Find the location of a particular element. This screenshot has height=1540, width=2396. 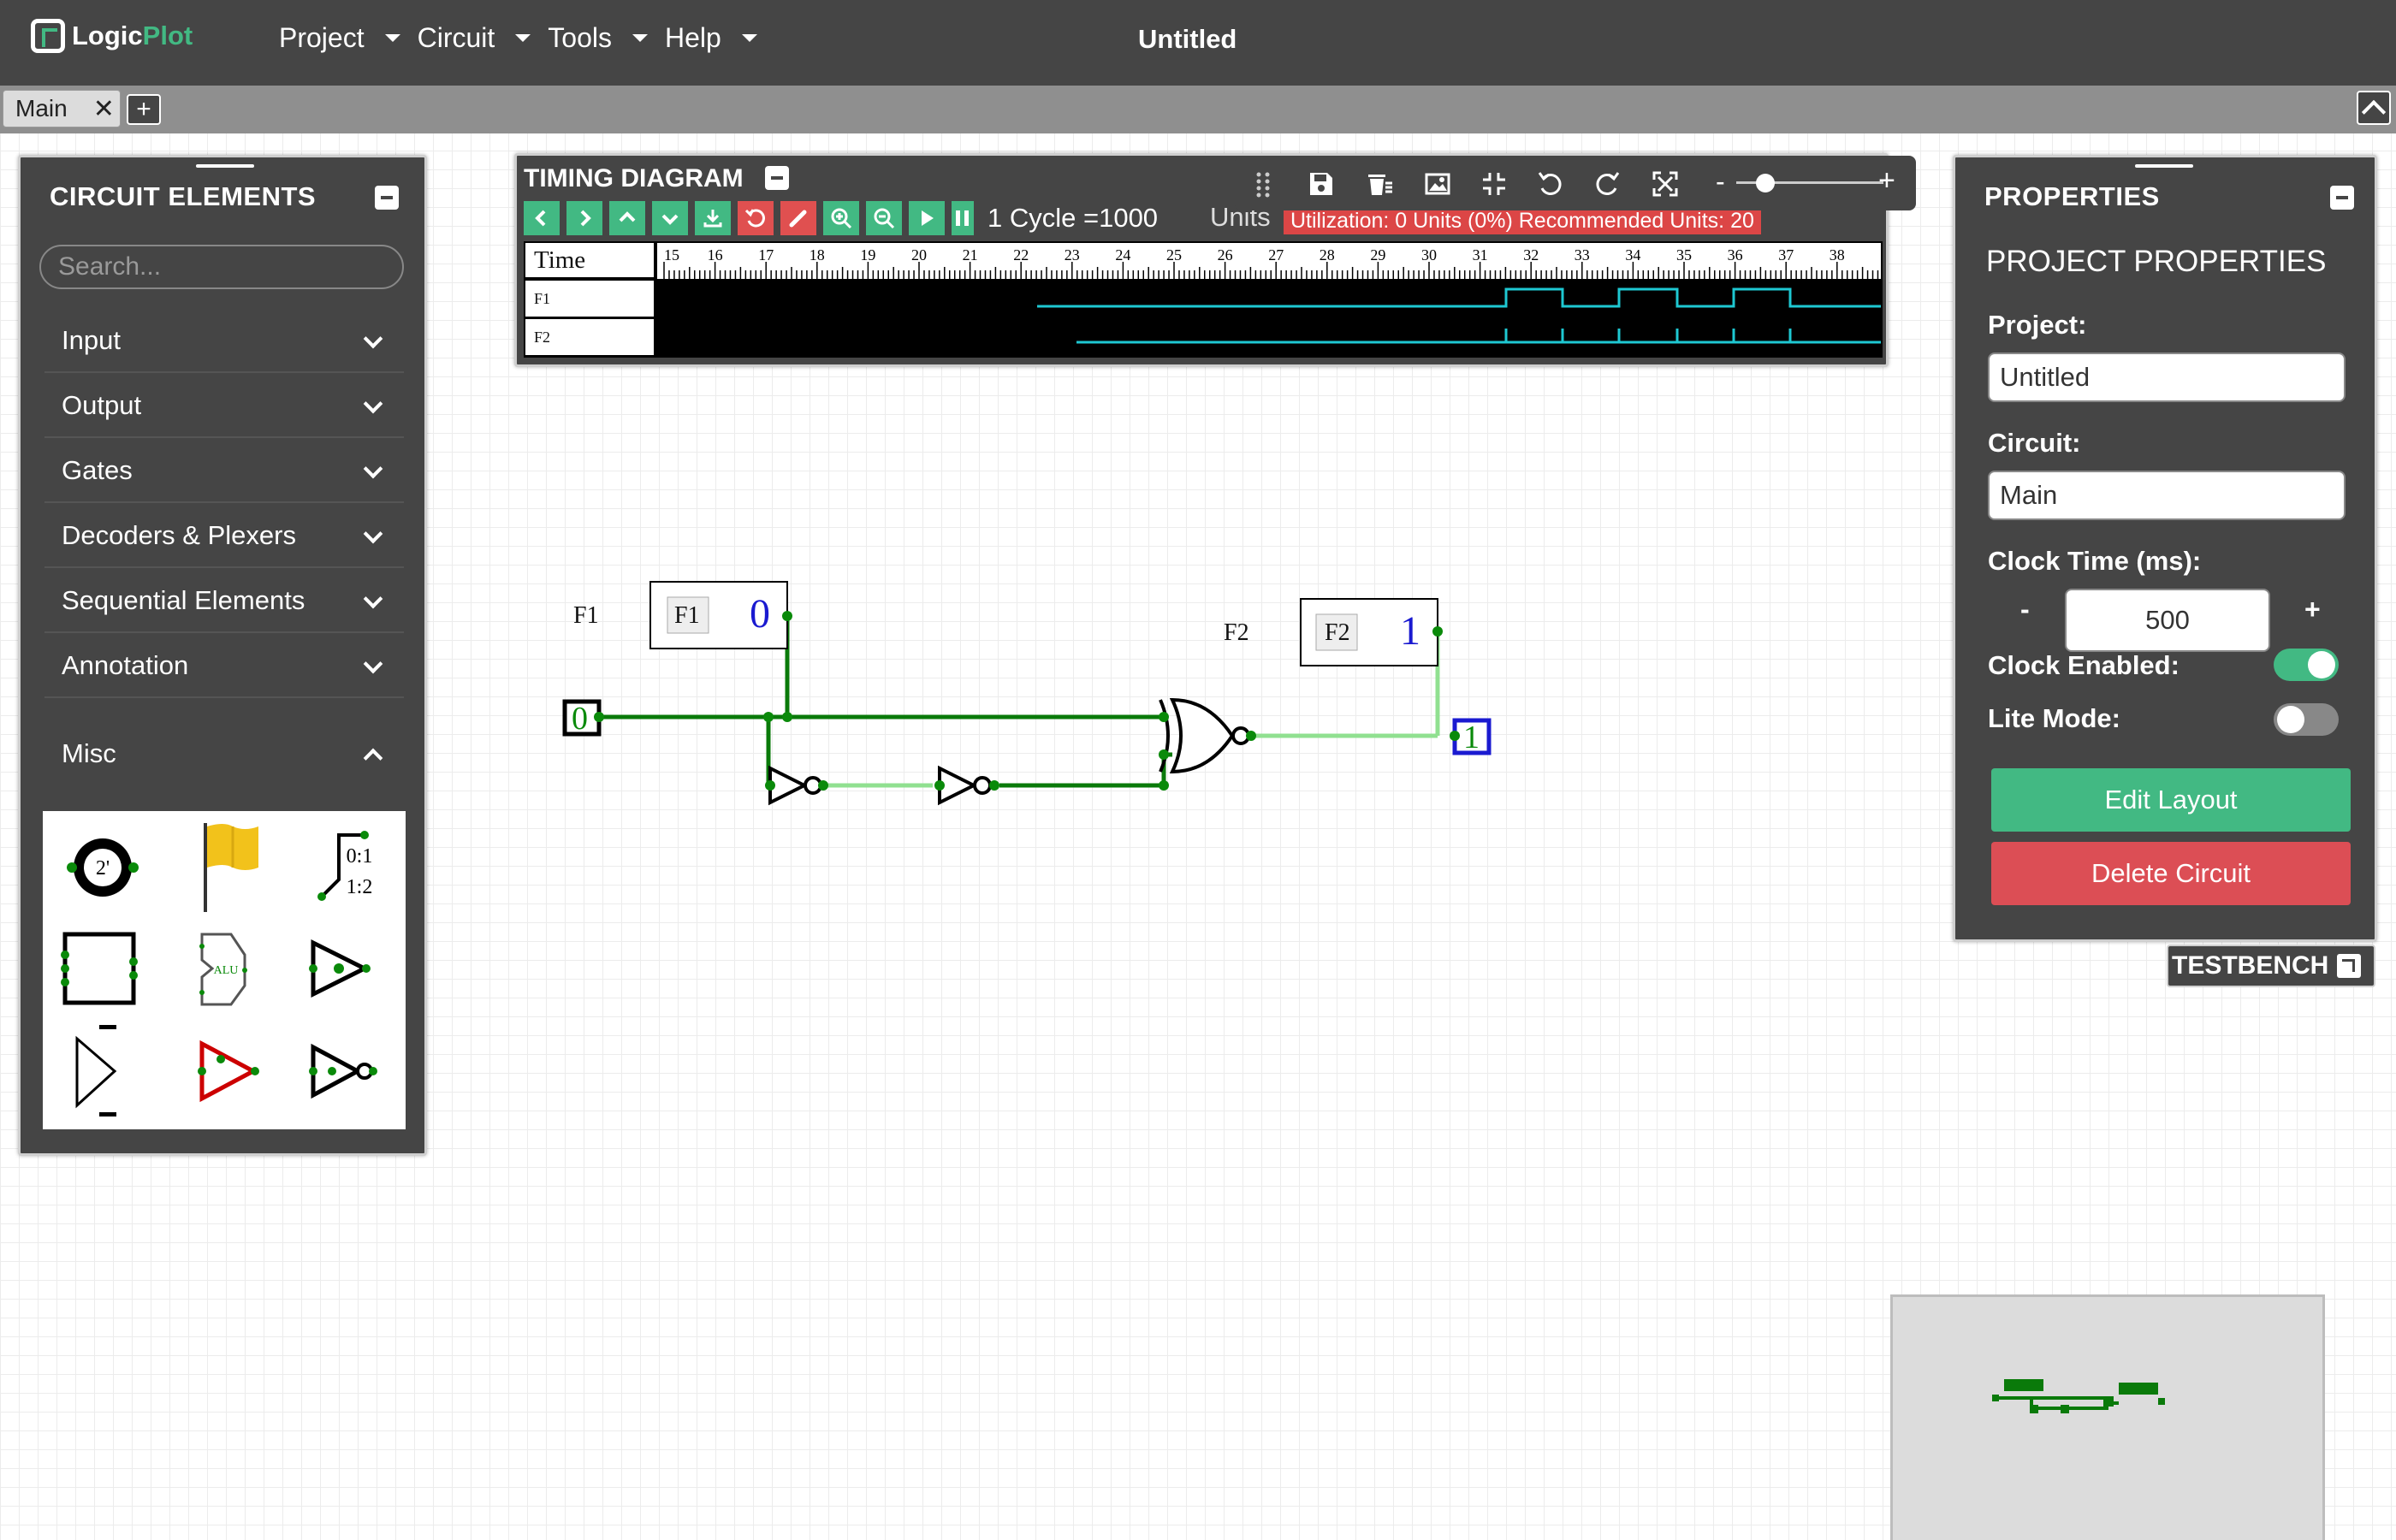

save-icon is located at coordinates (1322, 183).